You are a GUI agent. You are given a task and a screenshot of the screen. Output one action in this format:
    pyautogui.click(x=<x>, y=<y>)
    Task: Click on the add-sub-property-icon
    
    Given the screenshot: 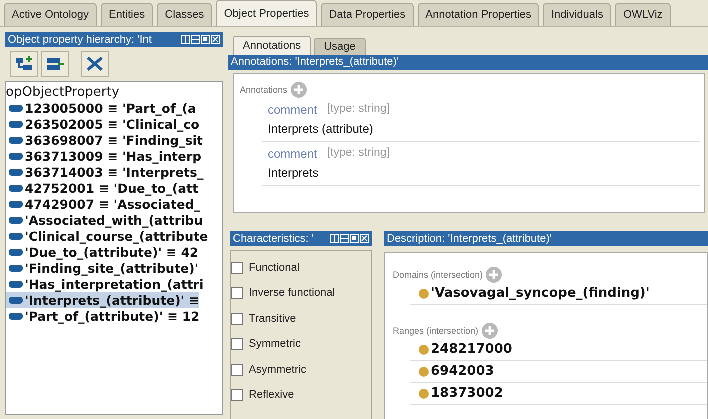 What is the action you would take?
    pyautogui.click(x=24, y=64)
    